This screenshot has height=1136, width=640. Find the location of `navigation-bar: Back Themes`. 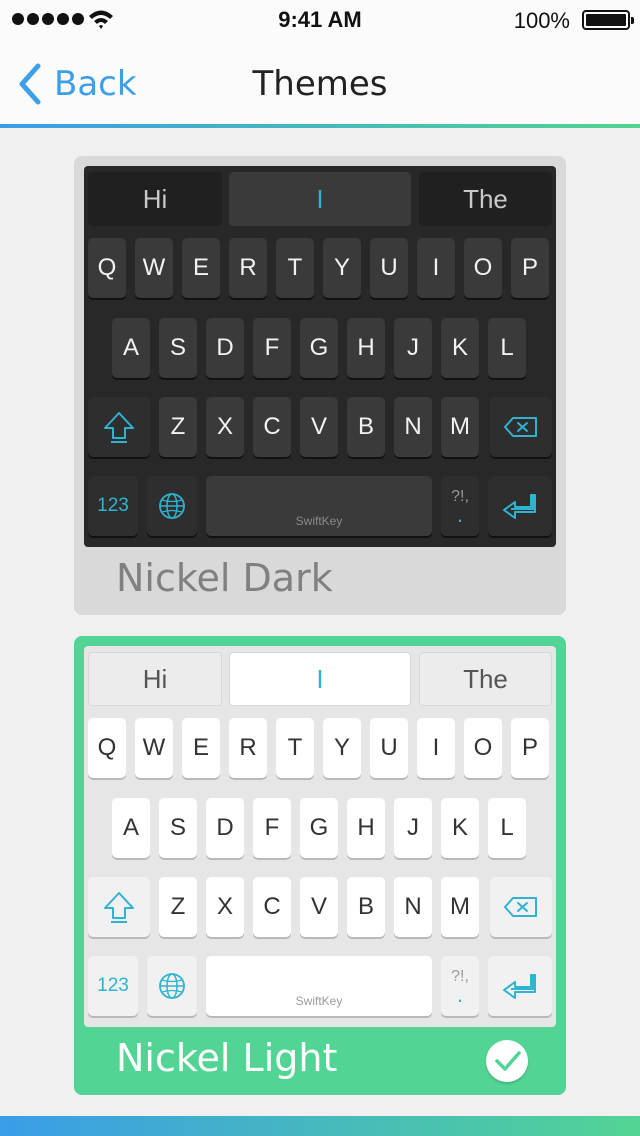

navigation-bar: Back Themes is located at coordinates (320, 82).